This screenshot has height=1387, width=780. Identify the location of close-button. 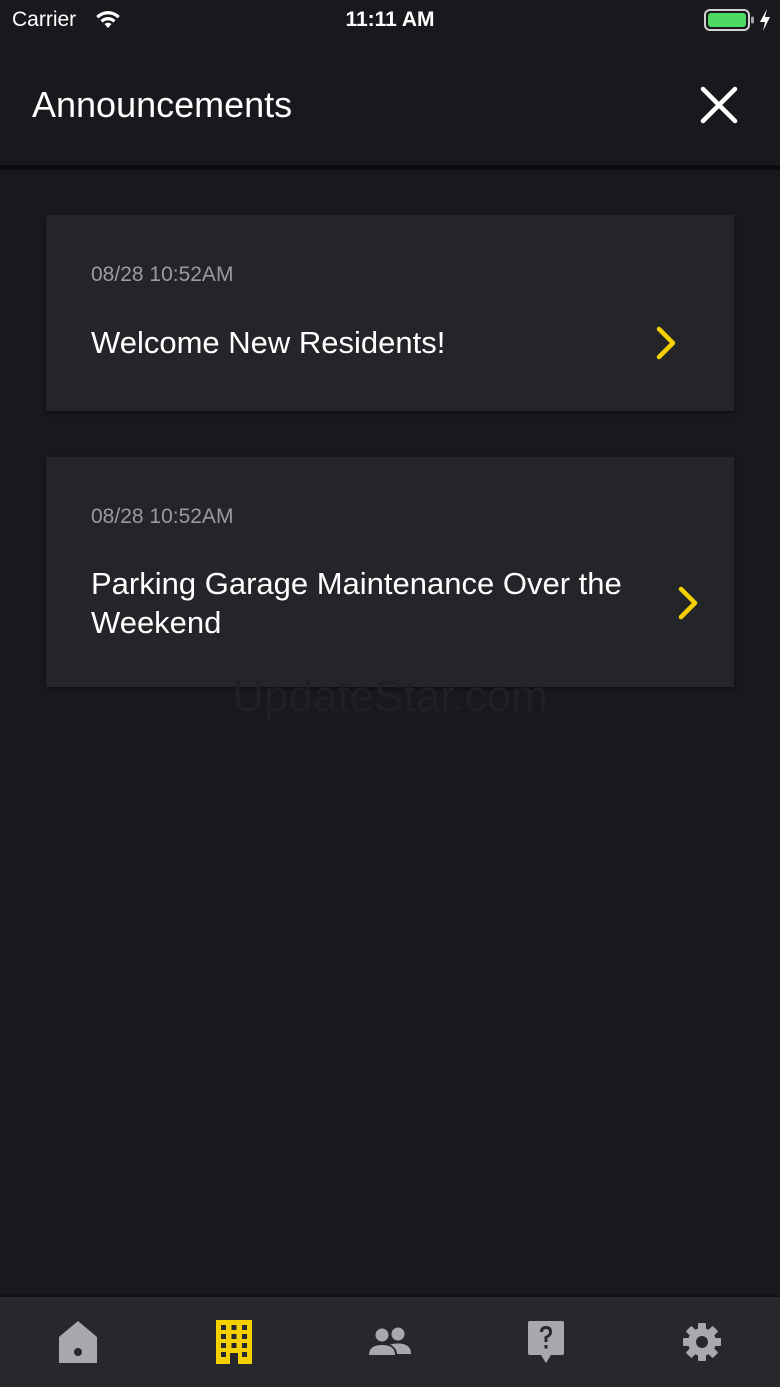
(719, 105).